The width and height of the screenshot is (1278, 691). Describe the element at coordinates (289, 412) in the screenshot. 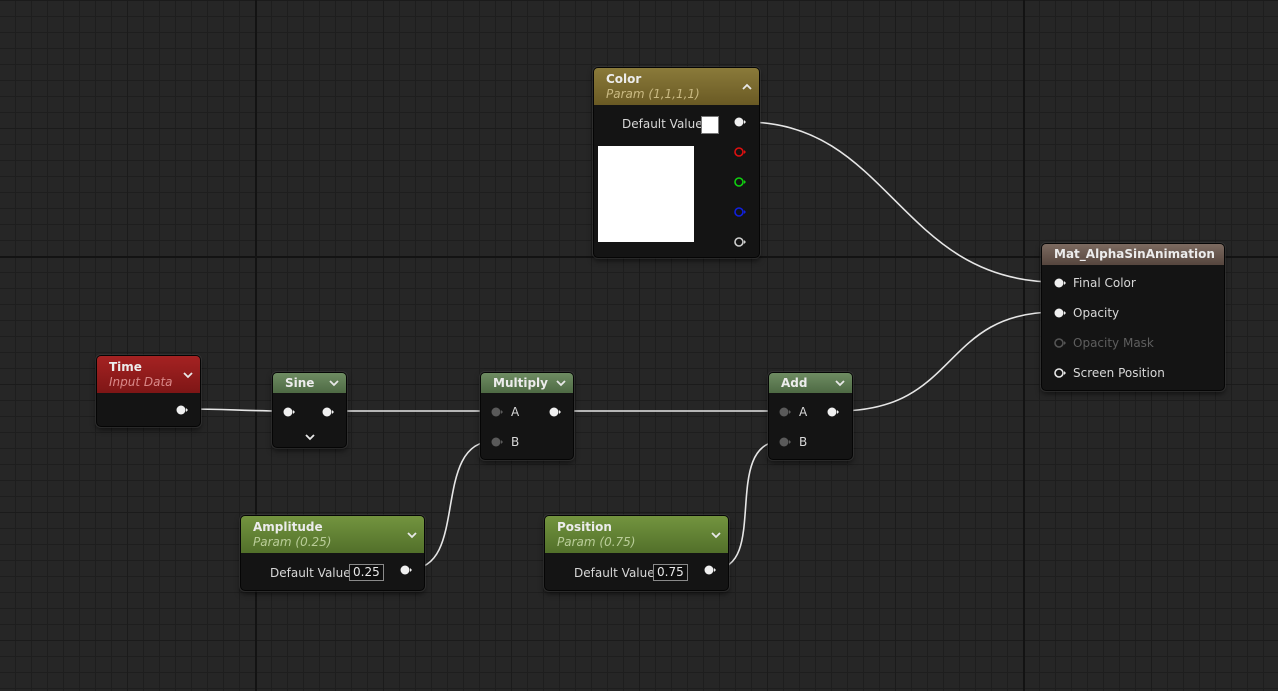

I see `sine-input-pin` at that location.